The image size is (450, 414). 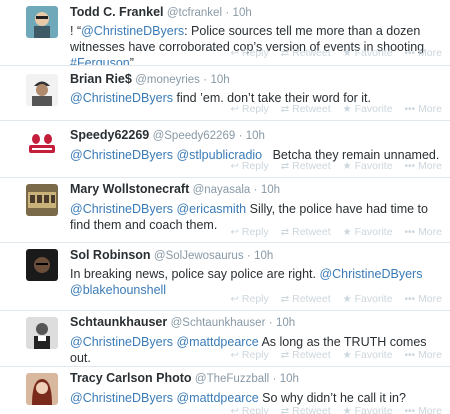 What do you see at coordinates (218, 323) in the screenshot?
I see `author-handle: @Schtaunkhauser` at bounding box center [218, 323].